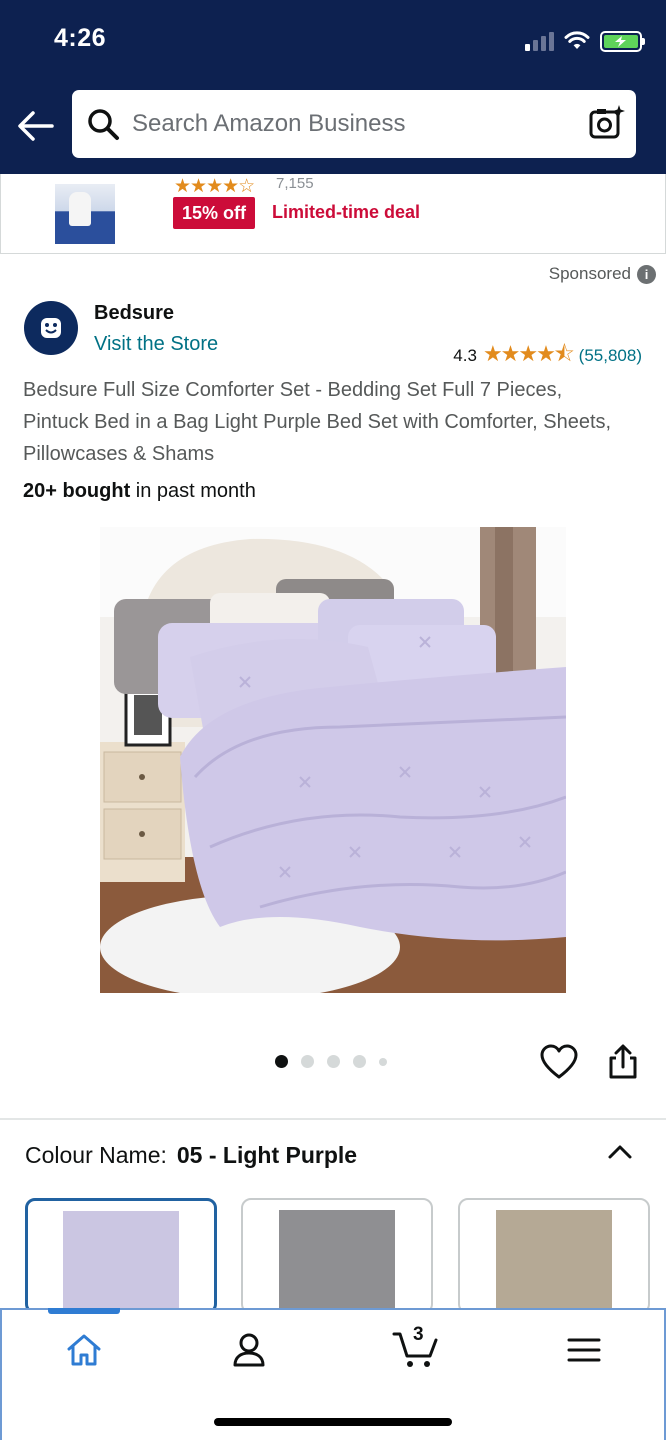 This screenshot has width=666, height=1440. Describe the element at coordinates (295, 183) in the screenshot. I see `deal-rating-count: 7,155` at that location.